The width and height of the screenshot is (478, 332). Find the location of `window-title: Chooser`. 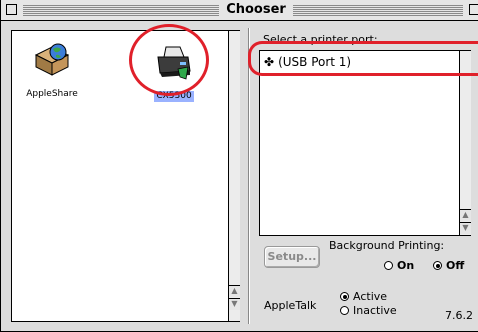

window-title: Chooser is located at coordinates (256, 9).